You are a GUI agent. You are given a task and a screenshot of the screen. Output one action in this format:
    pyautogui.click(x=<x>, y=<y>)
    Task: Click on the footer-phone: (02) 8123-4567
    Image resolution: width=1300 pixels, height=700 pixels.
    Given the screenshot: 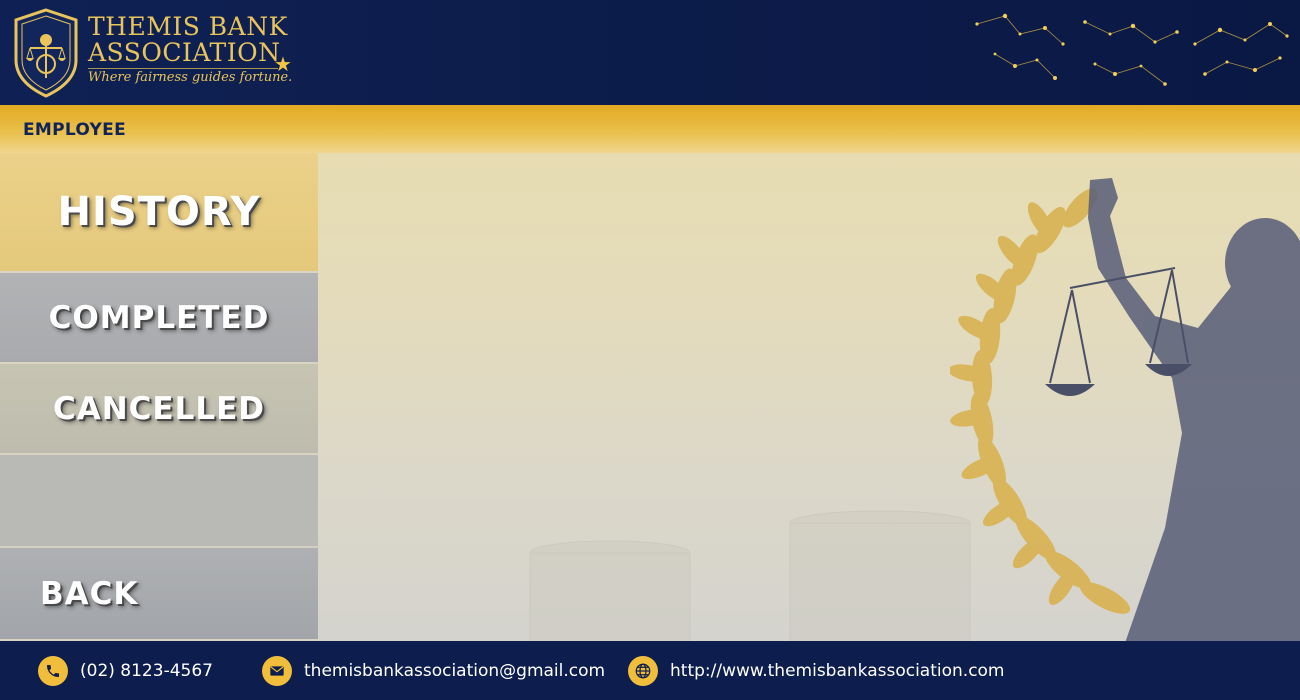 What is the action you would take?
    pyautogui.click(x=125, y=671)
    